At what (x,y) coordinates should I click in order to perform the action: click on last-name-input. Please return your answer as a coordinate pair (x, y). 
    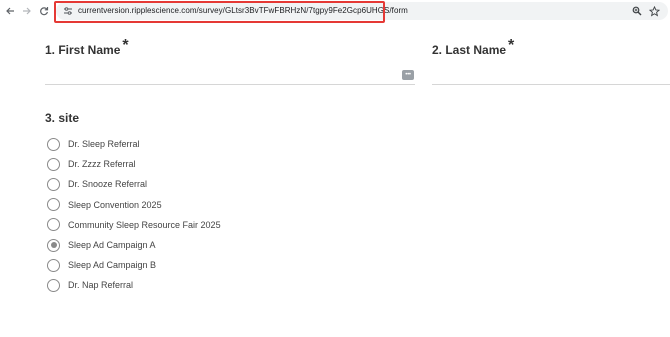
    Looking at the image, I should click on (551, 76).